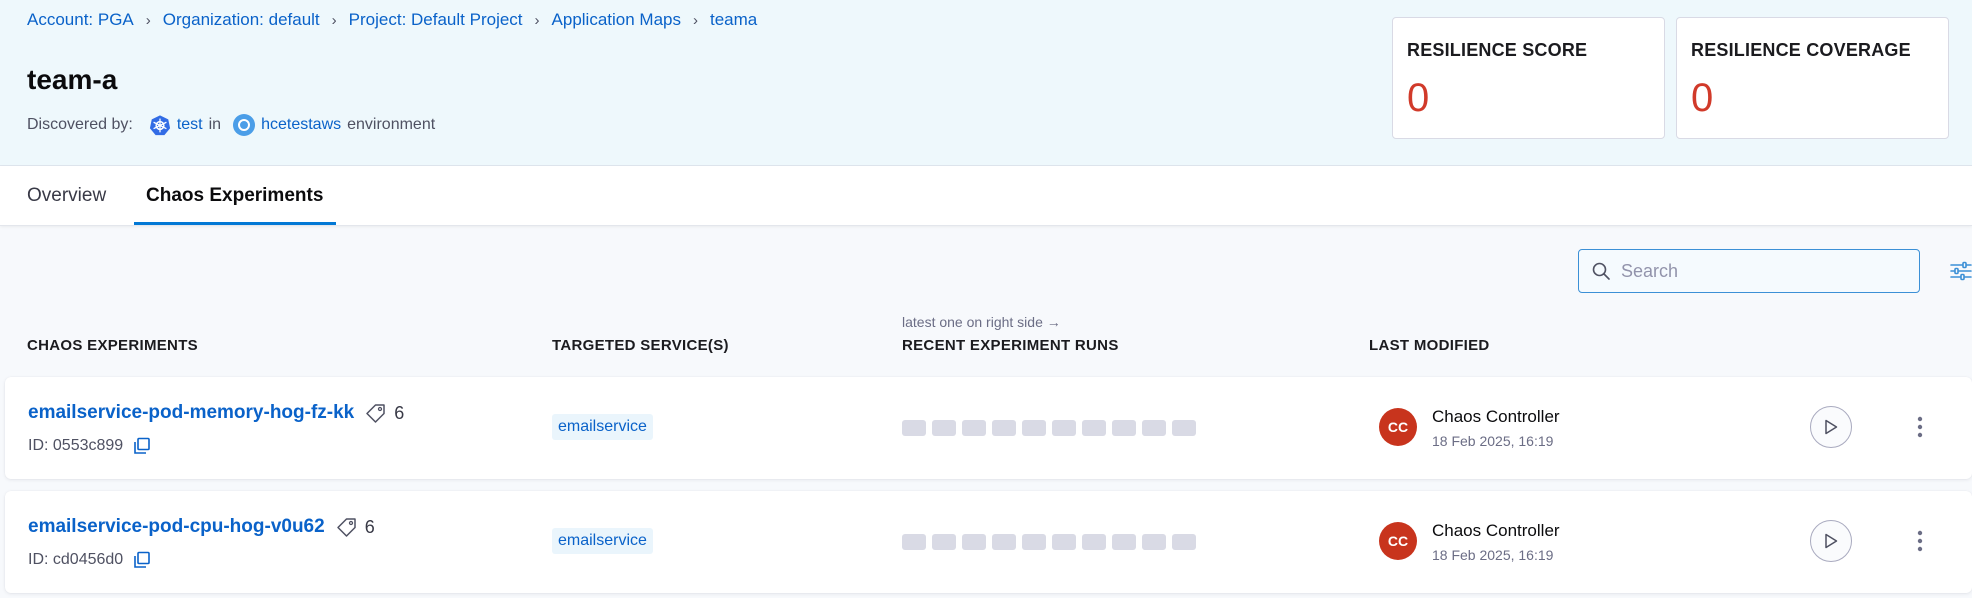  I want to click on breadcrumb-organization: Organization: default, so click(241, 20).